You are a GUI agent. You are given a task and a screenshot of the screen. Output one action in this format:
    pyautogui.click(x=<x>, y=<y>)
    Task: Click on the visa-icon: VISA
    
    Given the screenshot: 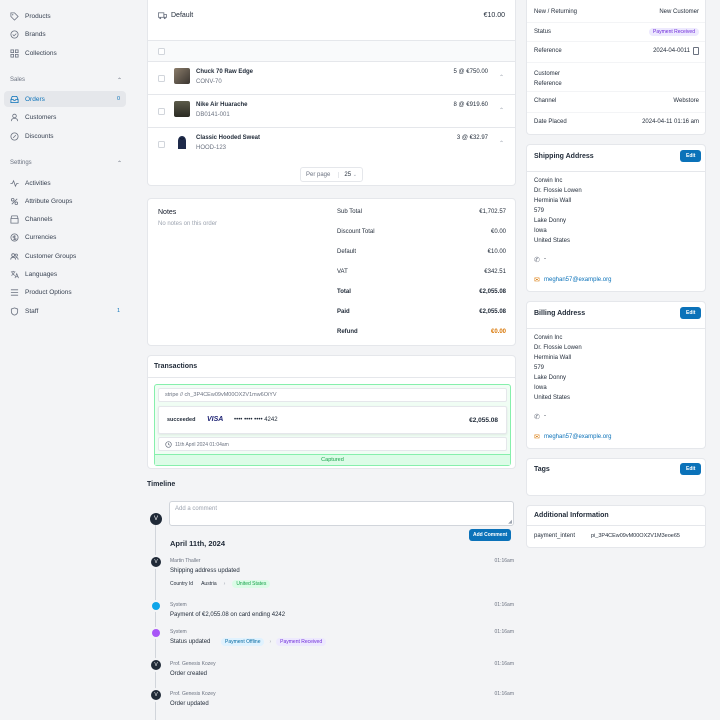 What is the action you would take?
    pyautogui.click(x=215, y=419)
    